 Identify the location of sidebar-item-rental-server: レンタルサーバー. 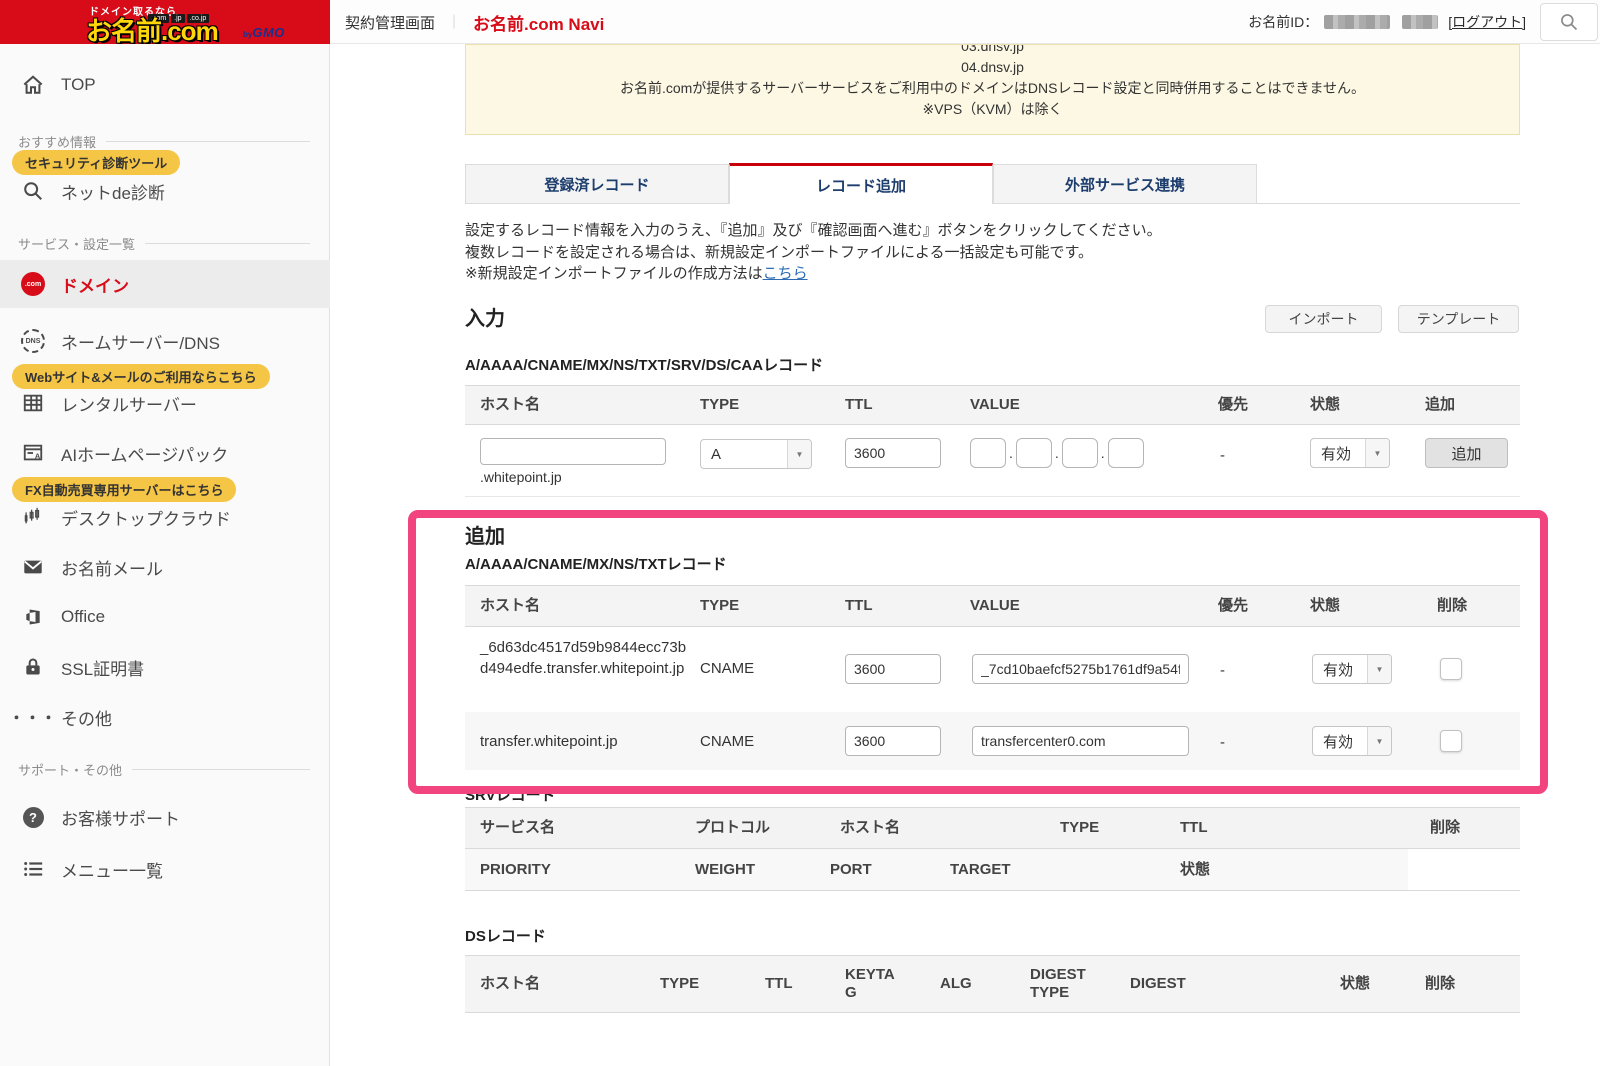
(165, 403).